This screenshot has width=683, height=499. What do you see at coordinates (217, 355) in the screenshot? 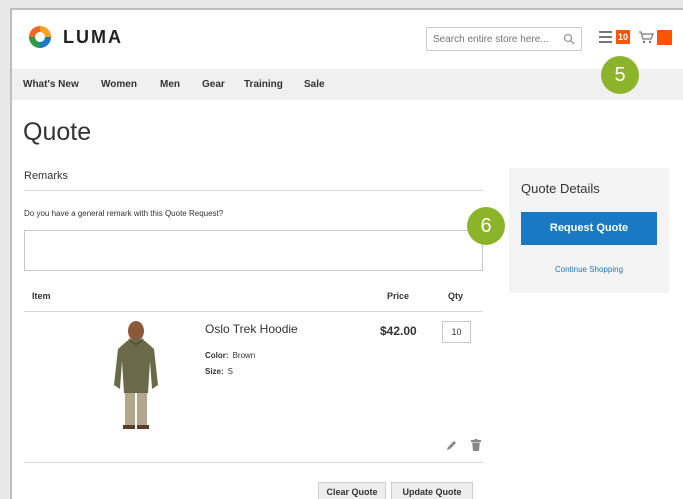
I see `color-label: Color:` at bounding box center [217, 355].